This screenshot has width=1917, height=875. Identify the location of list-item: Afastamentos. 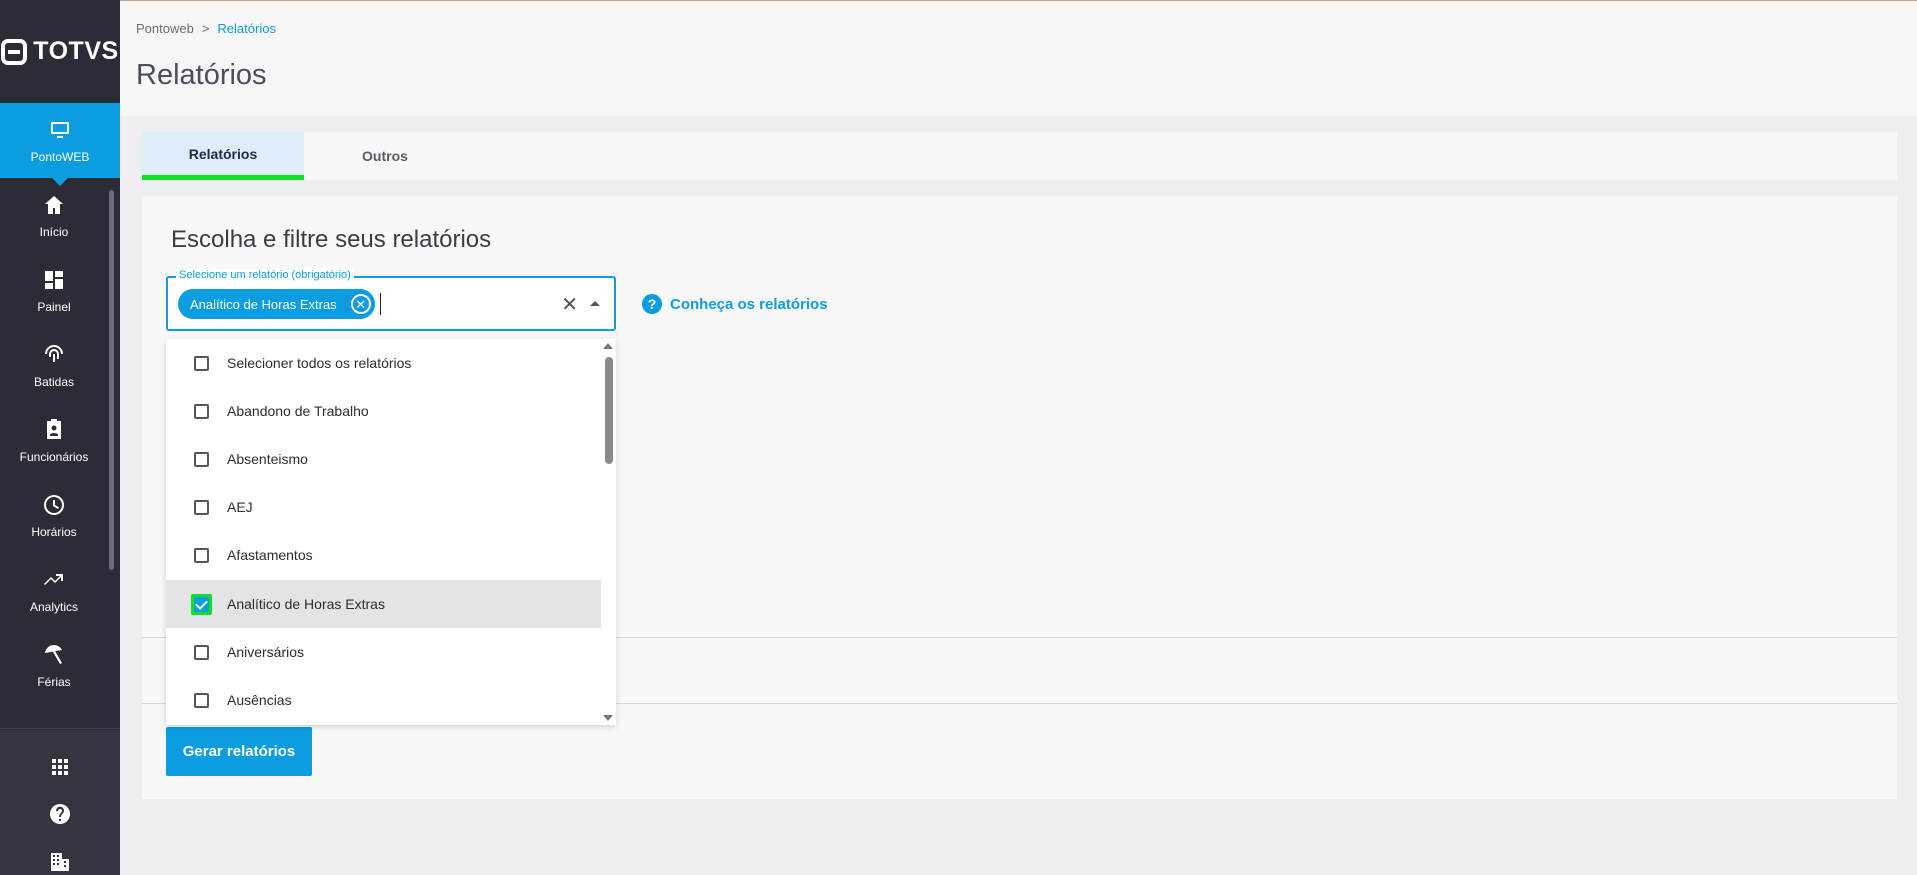
(383, 555).